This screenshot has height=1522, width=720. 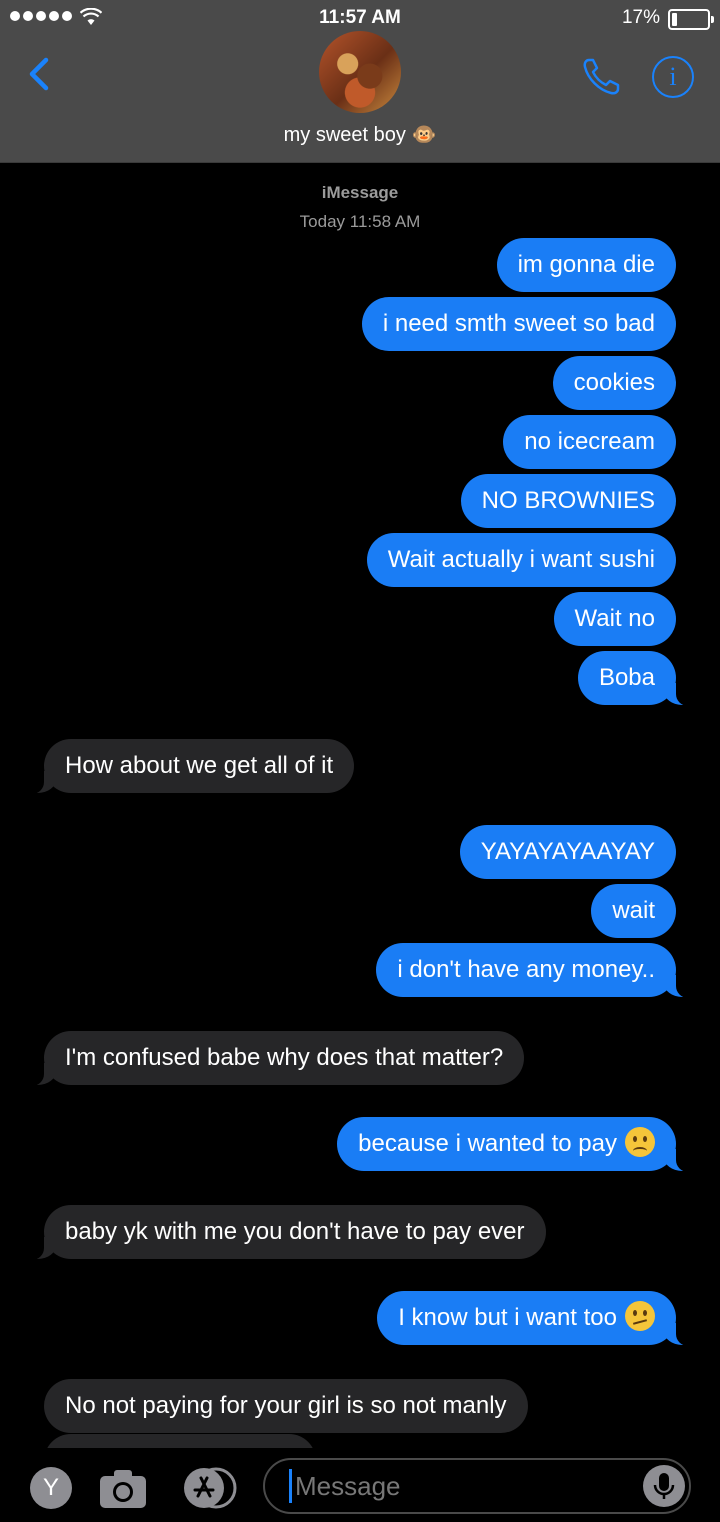 I want to click on sent-message: YAYAYAYAAYAY, so click(x=567, y=852).